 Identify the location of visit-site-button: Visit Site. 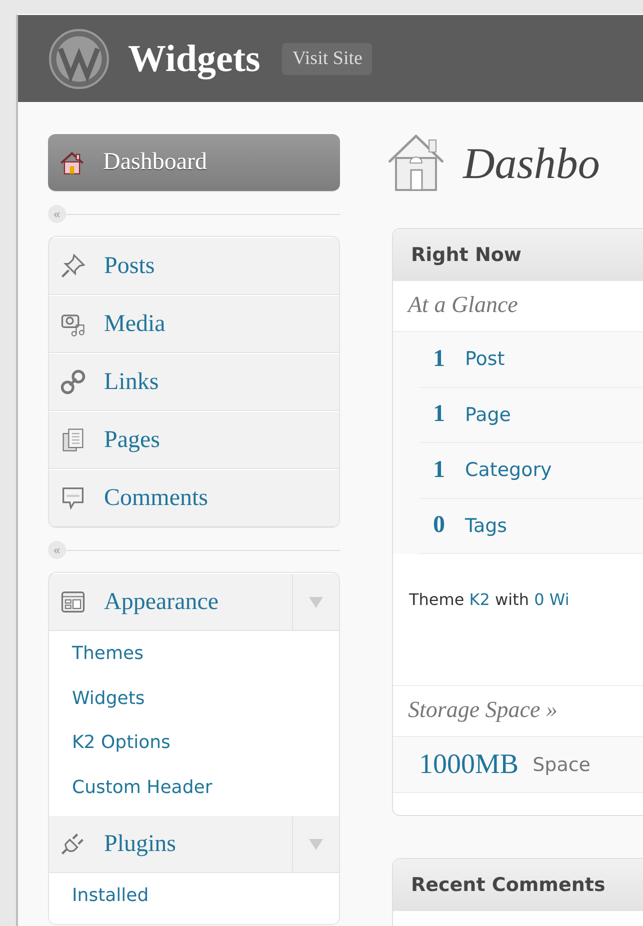
(327, 58).